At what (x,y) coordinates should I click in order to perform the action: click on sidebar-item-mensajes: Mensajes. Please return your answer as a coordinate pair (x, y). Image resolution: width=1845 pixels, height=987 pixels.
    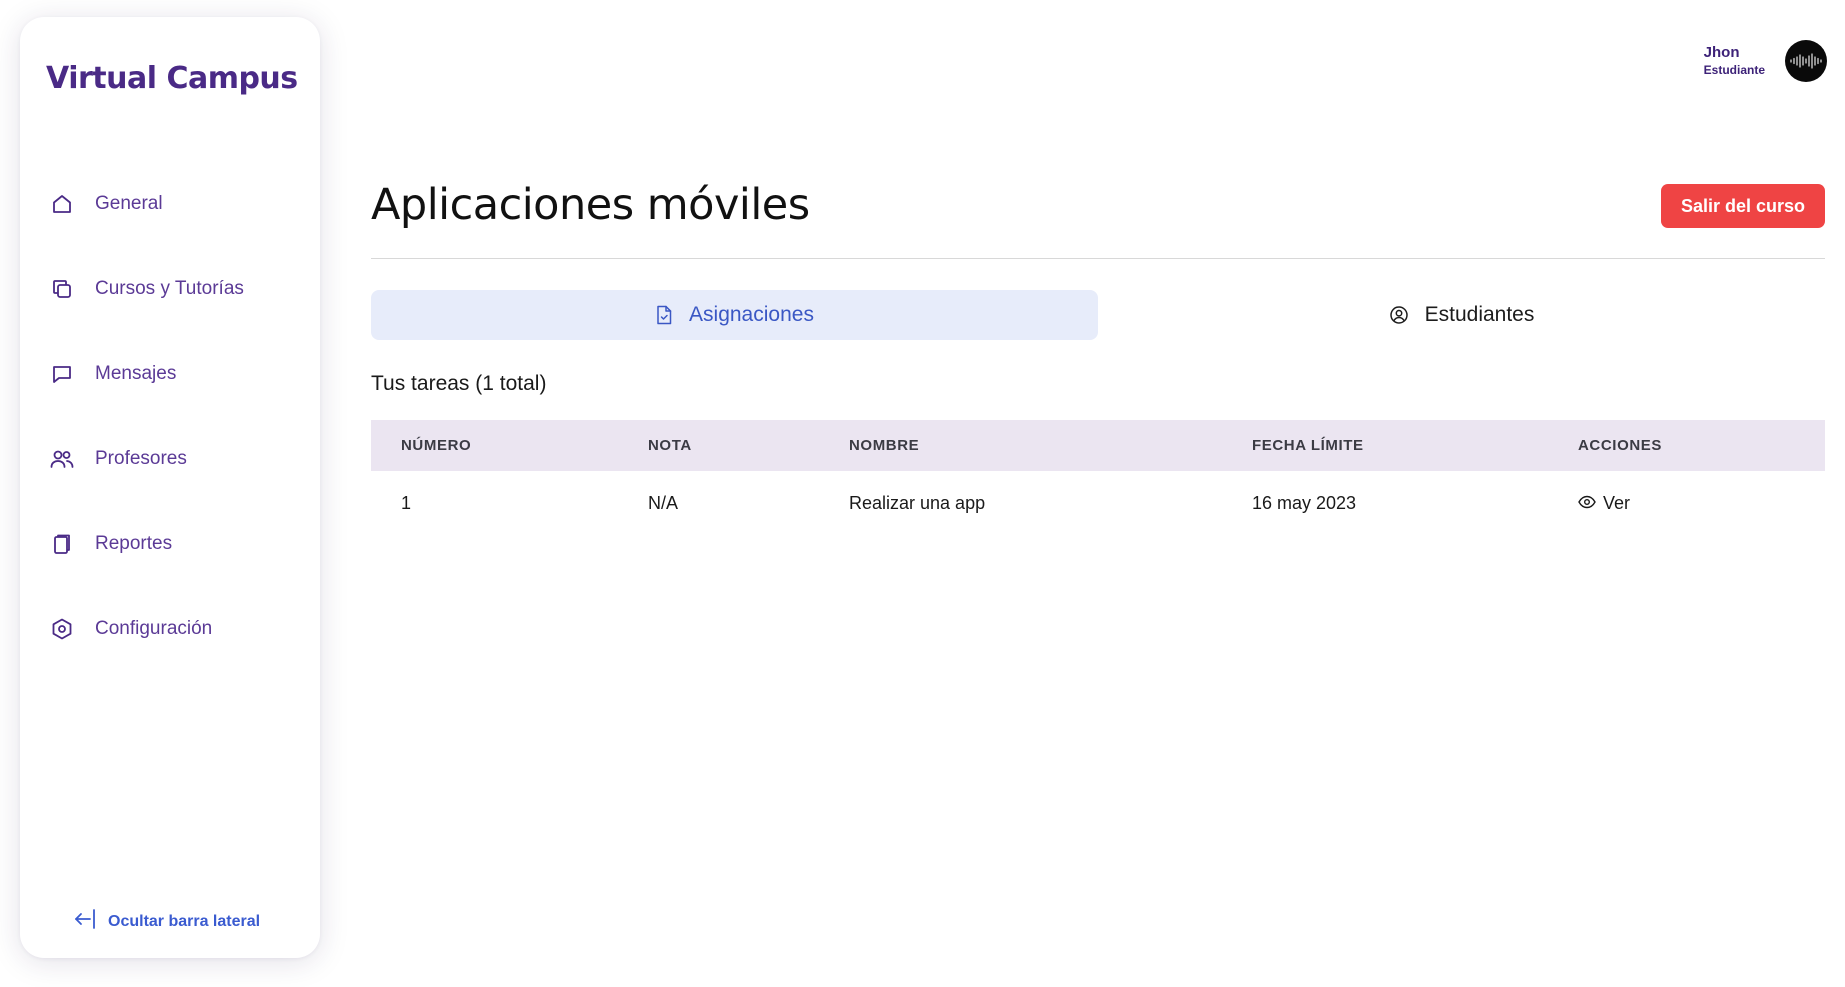
    Looking at the image, I should click on (170, 374).